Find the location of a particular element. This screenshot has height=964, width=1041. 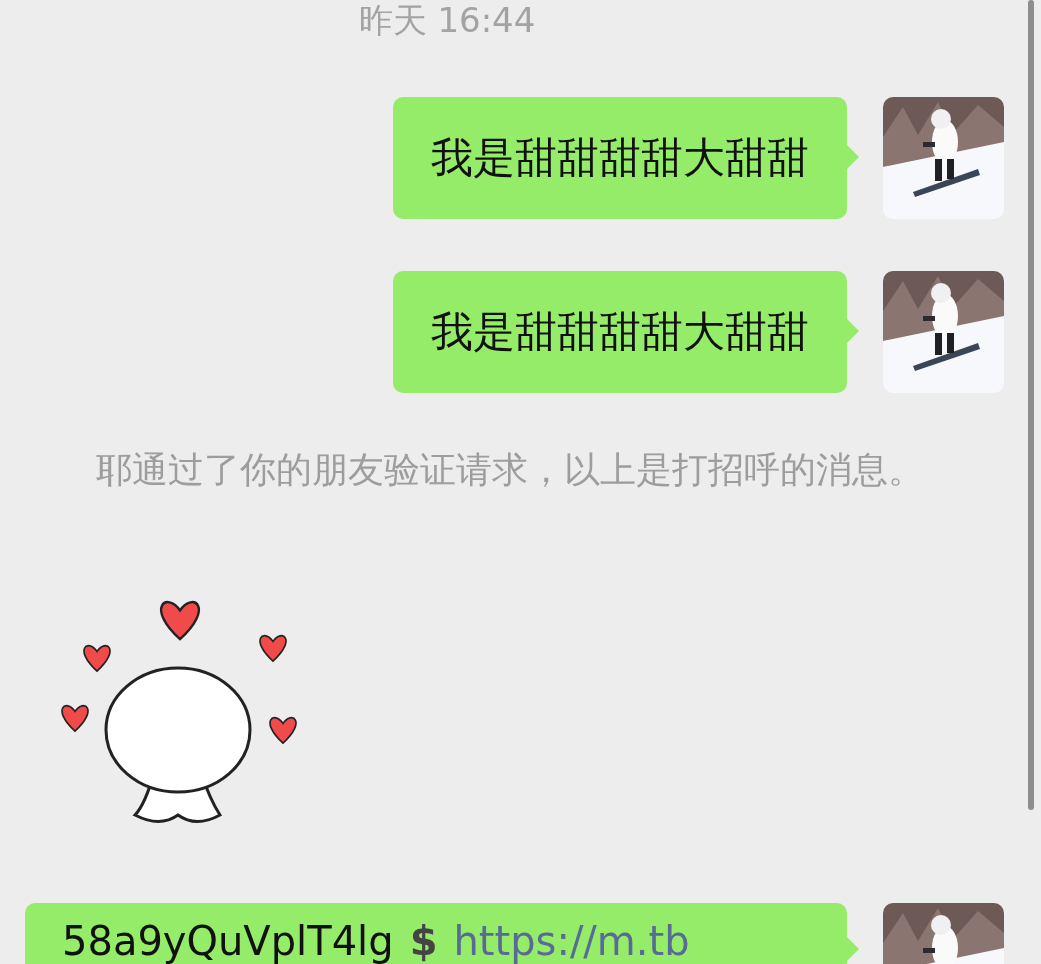

system-message: 耶通过了你的朋友验证请求，以上是打招呼的消息。 is located at coordinates (510, 470).